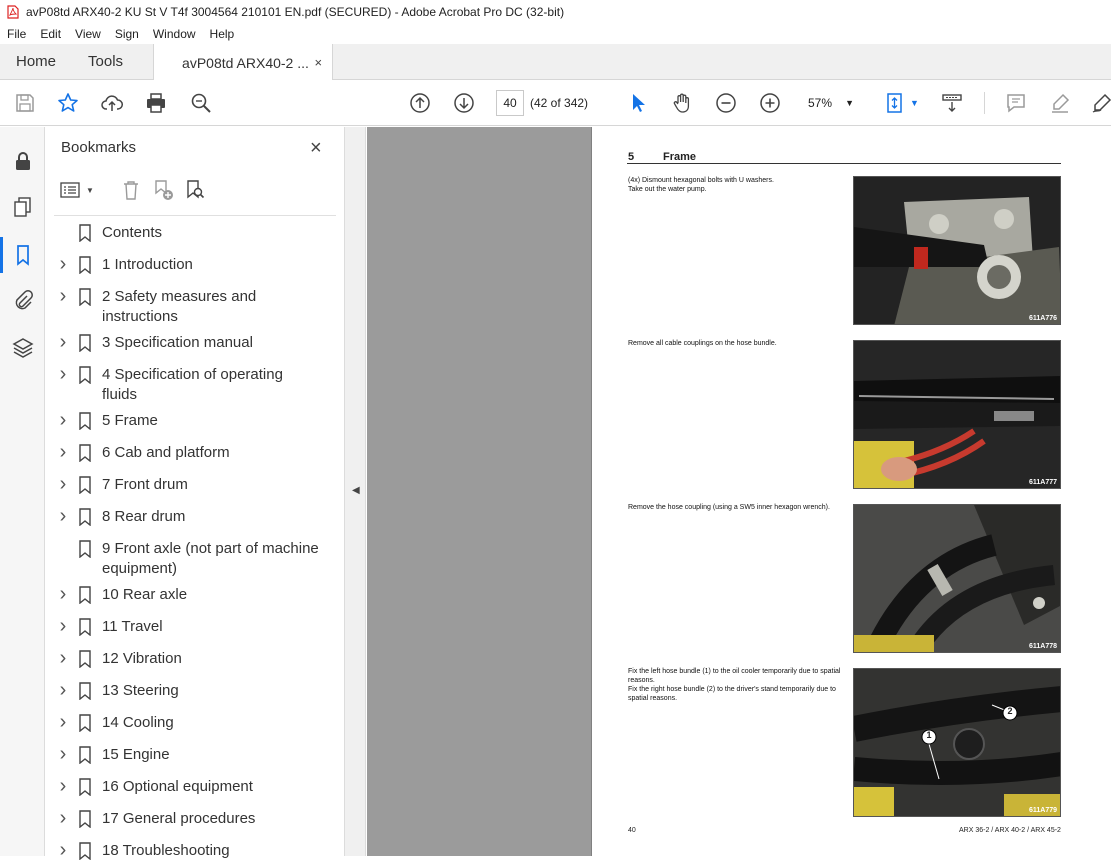 This screenshot has height=861, width=1111. Describe the element at coordinates (186, 722) in the screenshot. I see `bookmark-item: › 14 Cooling` at that location.